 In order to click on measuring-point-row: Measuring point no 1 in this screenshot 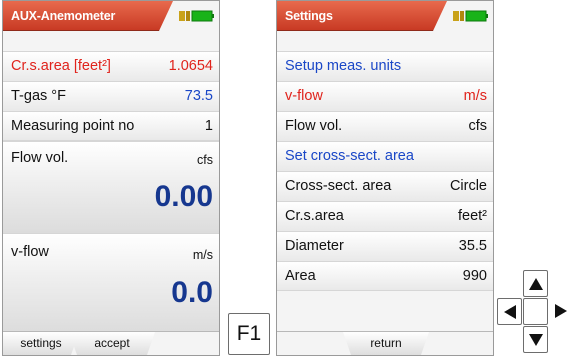, I will do `click(111, 126)`.